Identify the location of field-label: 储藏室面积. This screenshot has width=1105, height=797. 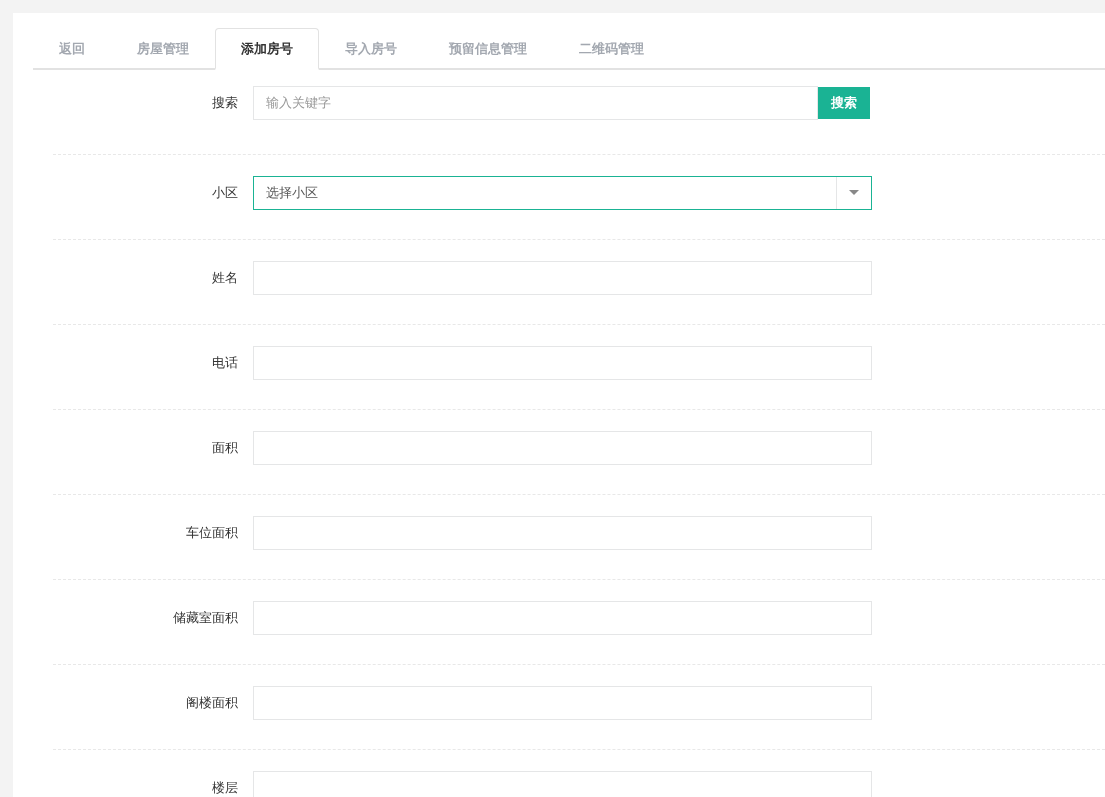
(205, 617).